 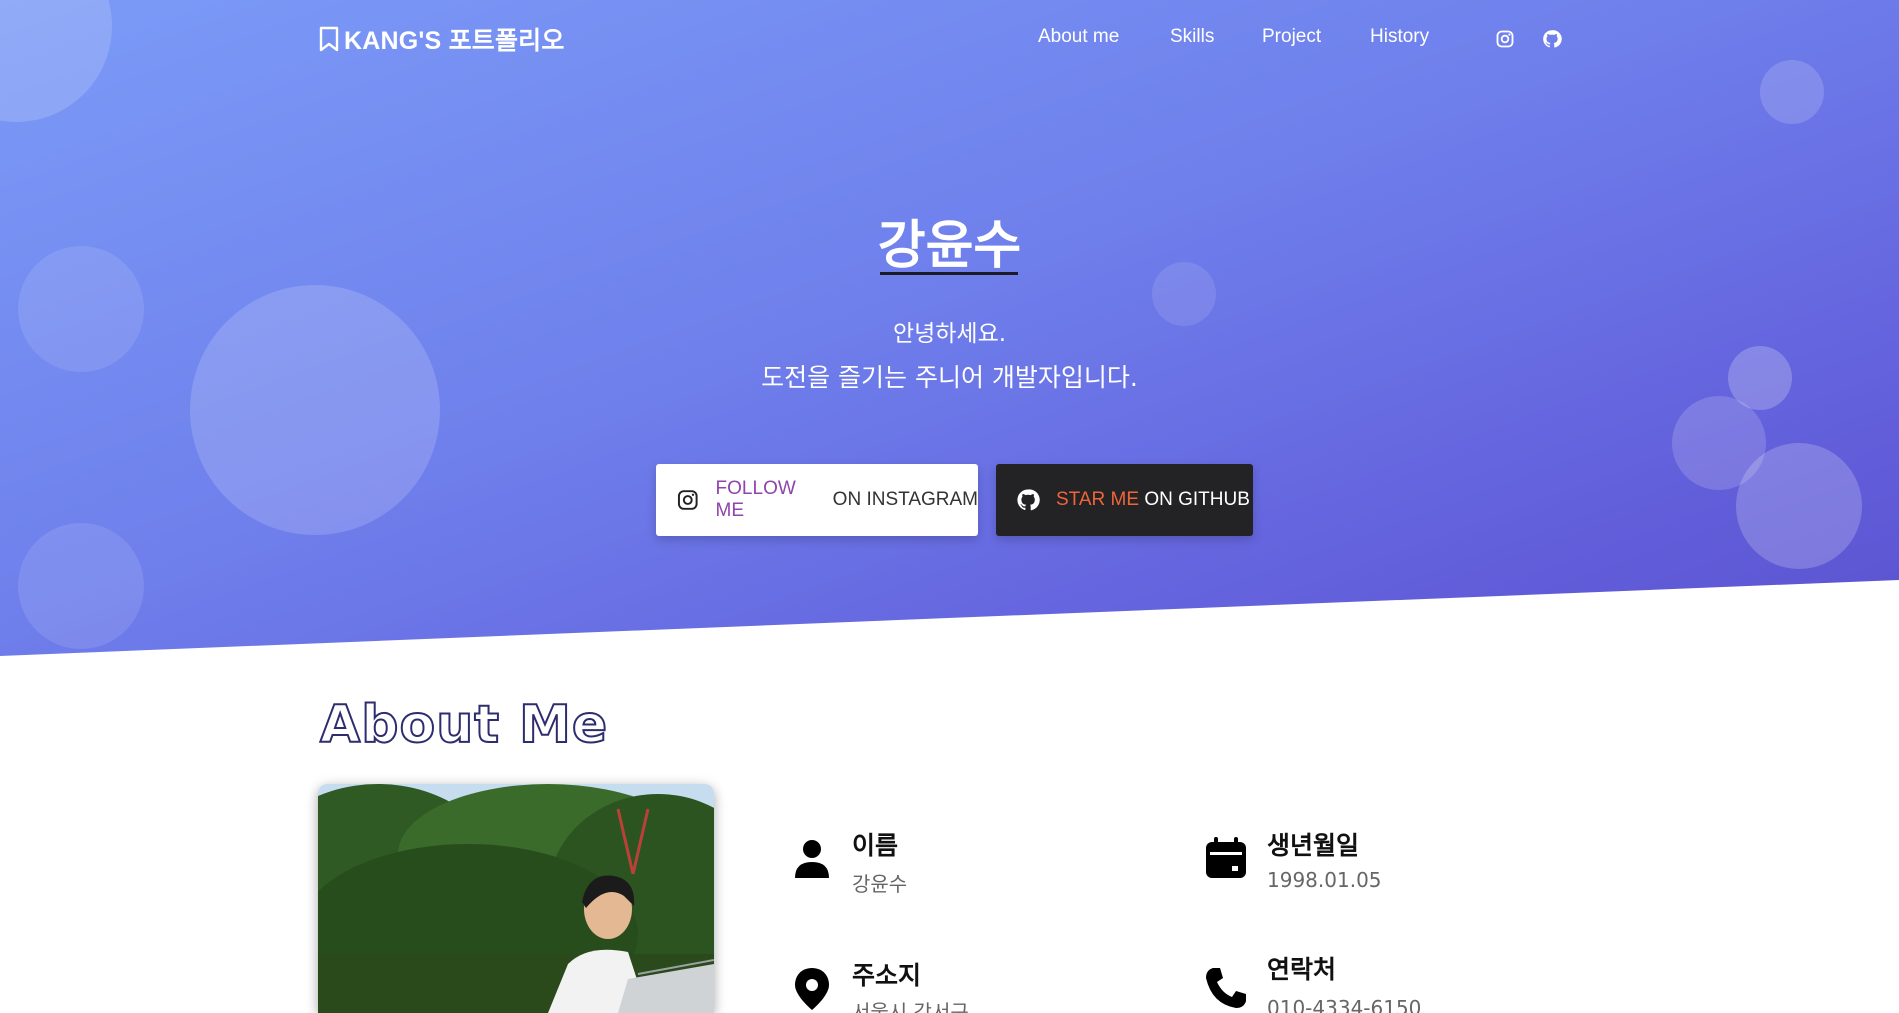 What do you see at coordinates (880, 884) in the screenshot?
I see `name-value: 강윤수` at bounding box center [880, 884].